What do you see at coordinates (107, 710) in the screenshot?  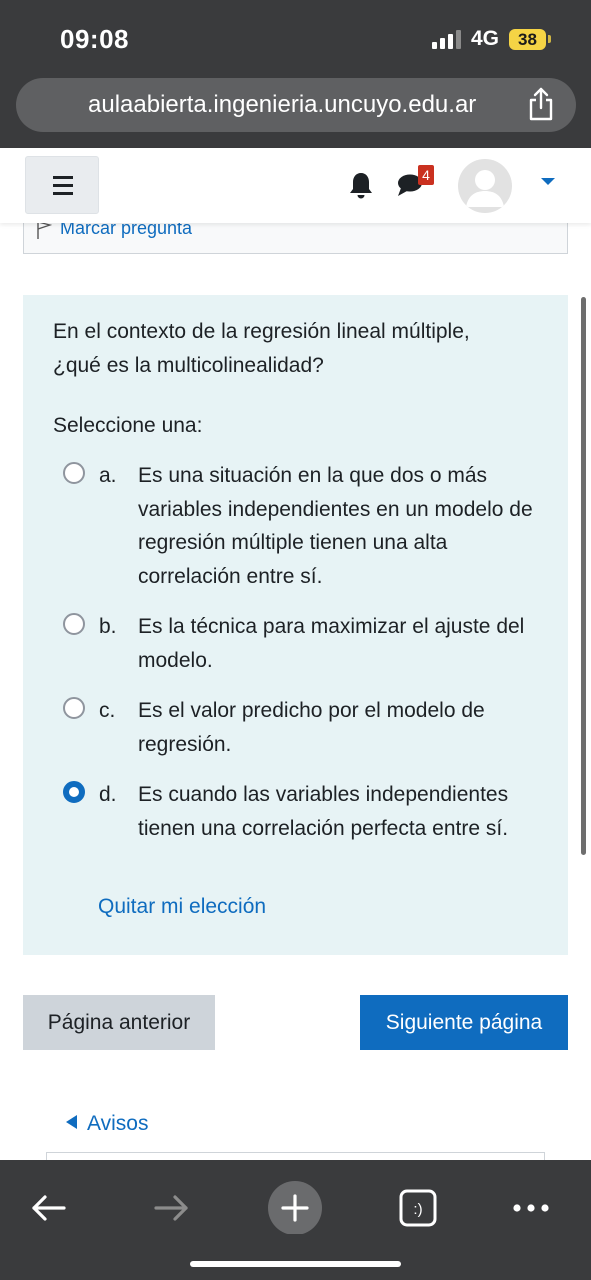 I see `option-letter: c.` at bounding box center [107, 710].